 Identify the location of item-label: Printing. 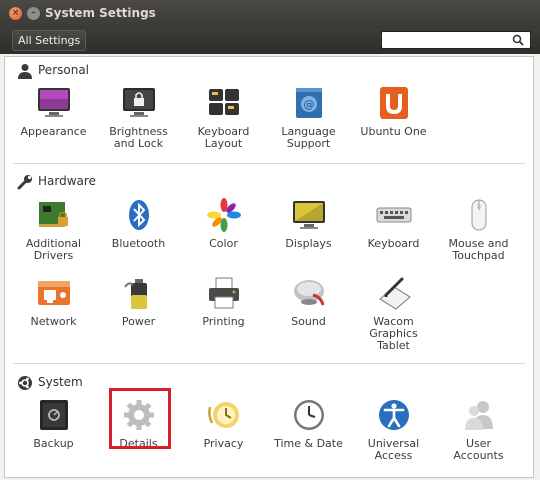
(223, 321).